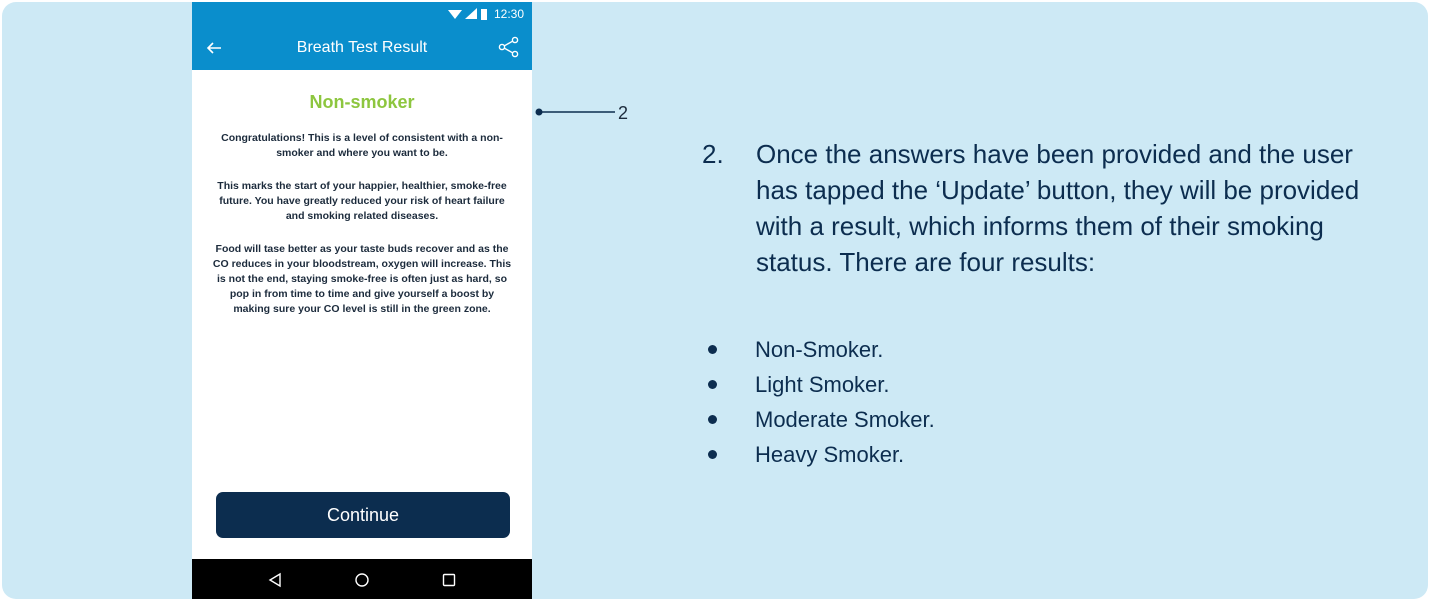 This screenshot has width=1430, height=601. I want to click on screen-title: Breath Test Result, so click(362, 47).